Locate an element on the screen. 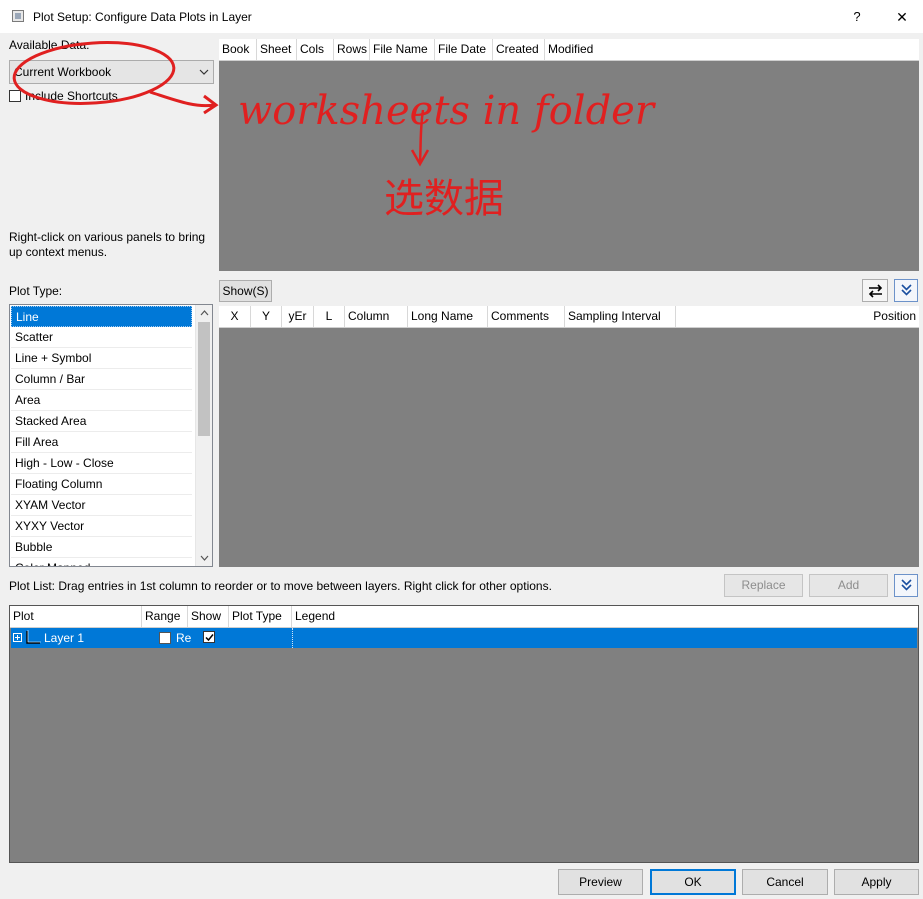 This screenshot has height=899, width=923. annotation-circle is located at coordinates (94, 73).